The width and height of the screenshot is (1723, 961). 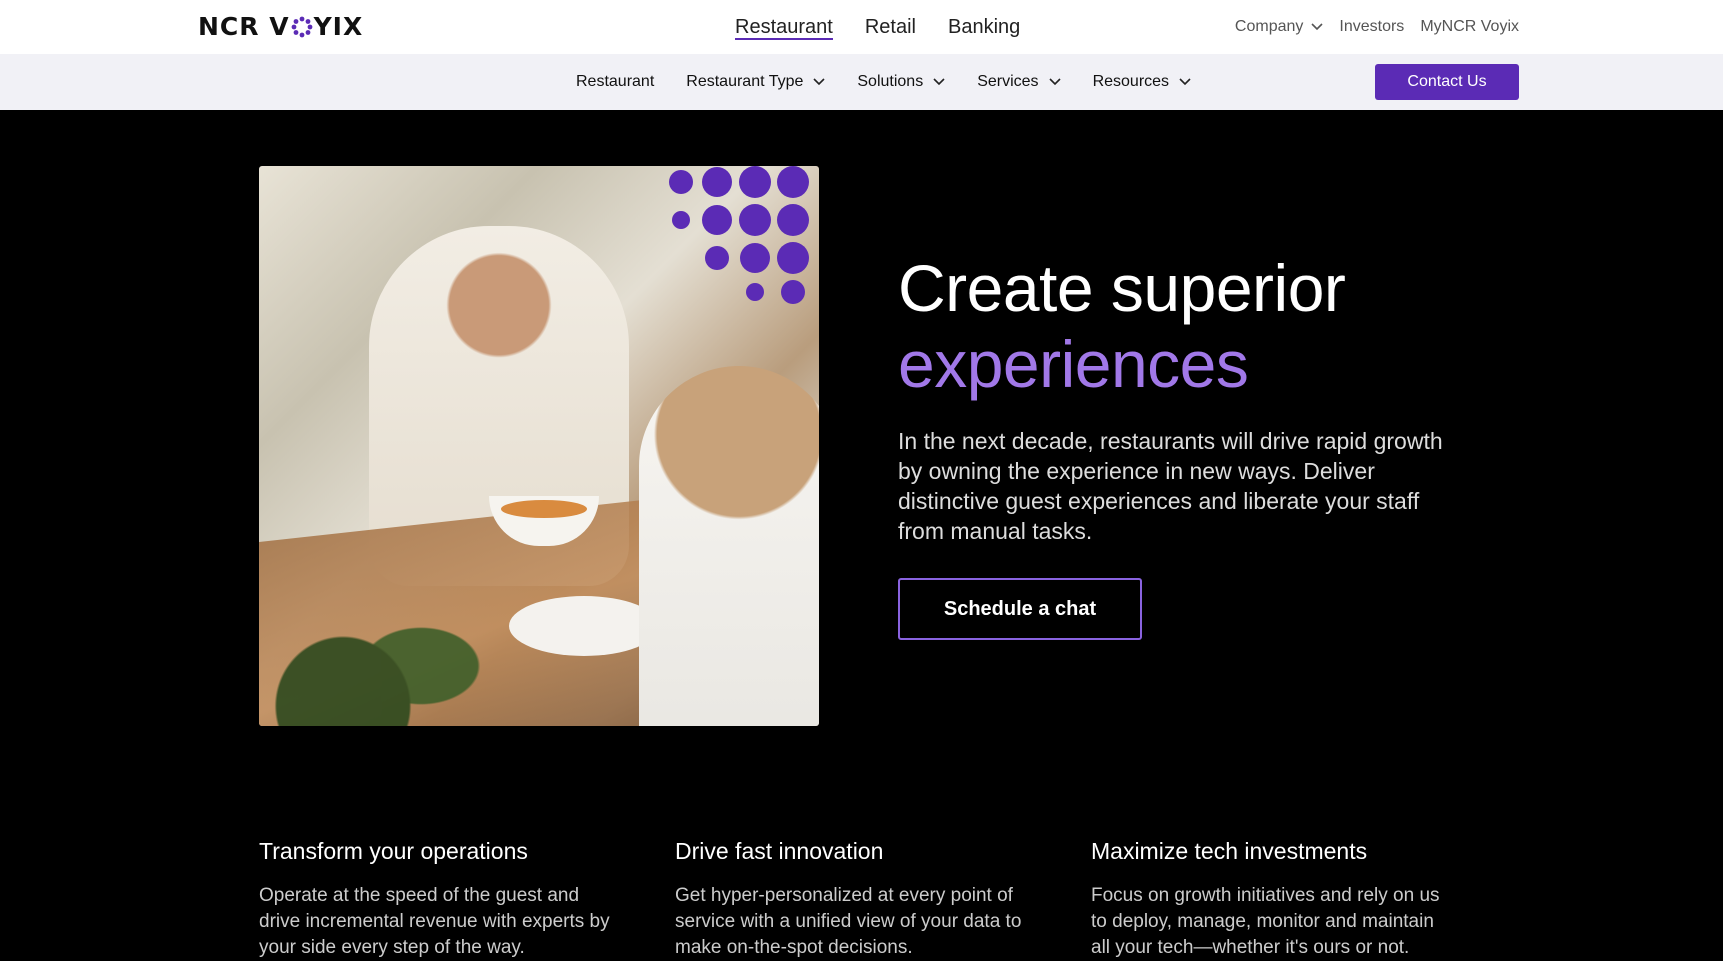 I want to click on subnav-restaurant: Restaurant, so click(x=615, y=82).